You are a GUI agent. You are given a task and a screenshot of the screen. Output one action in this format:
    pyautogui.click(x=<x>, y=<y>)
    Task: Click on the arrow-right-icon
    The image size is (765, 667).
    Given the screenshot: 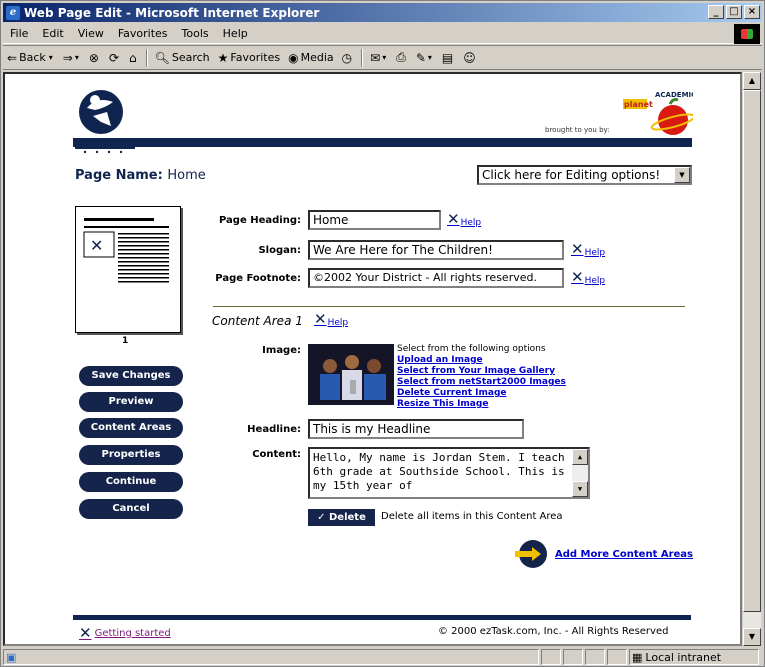 What is the action you would take?
    pyautogui.click(x=531, y=554)
    